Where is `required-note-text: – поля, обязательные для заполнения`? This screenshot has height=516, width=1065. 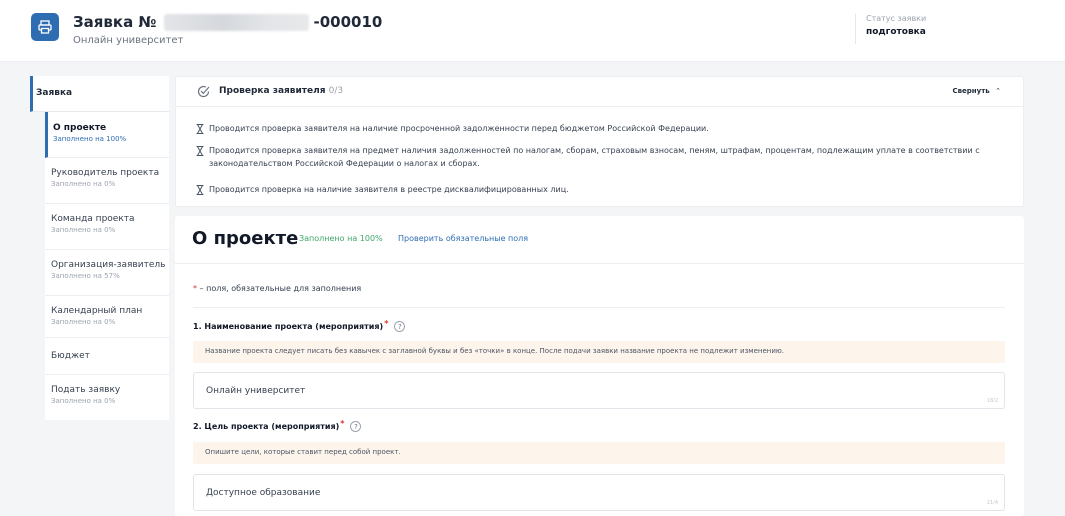 required-note-text: – поля, обязательные для заполнения is located at coordinates (279, 288).